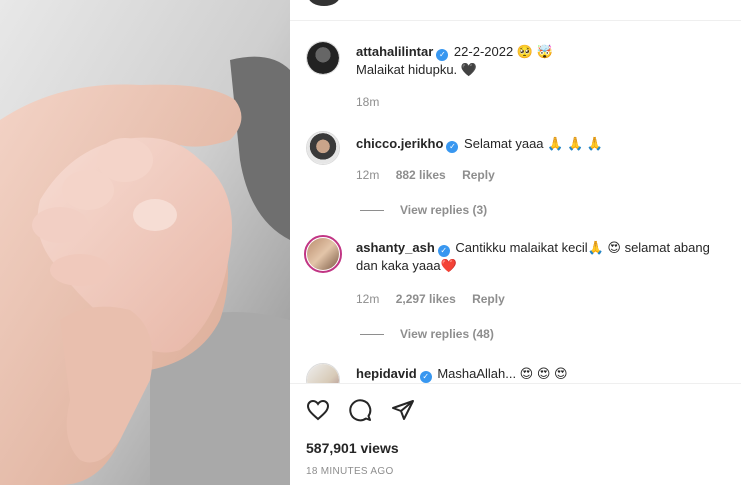  What do you see at coordinates (533, 143) in the screenshot?
I see `comment-text: Selamat yaaa 🙏 🙏 🙏` at bounding box center [533, 143].